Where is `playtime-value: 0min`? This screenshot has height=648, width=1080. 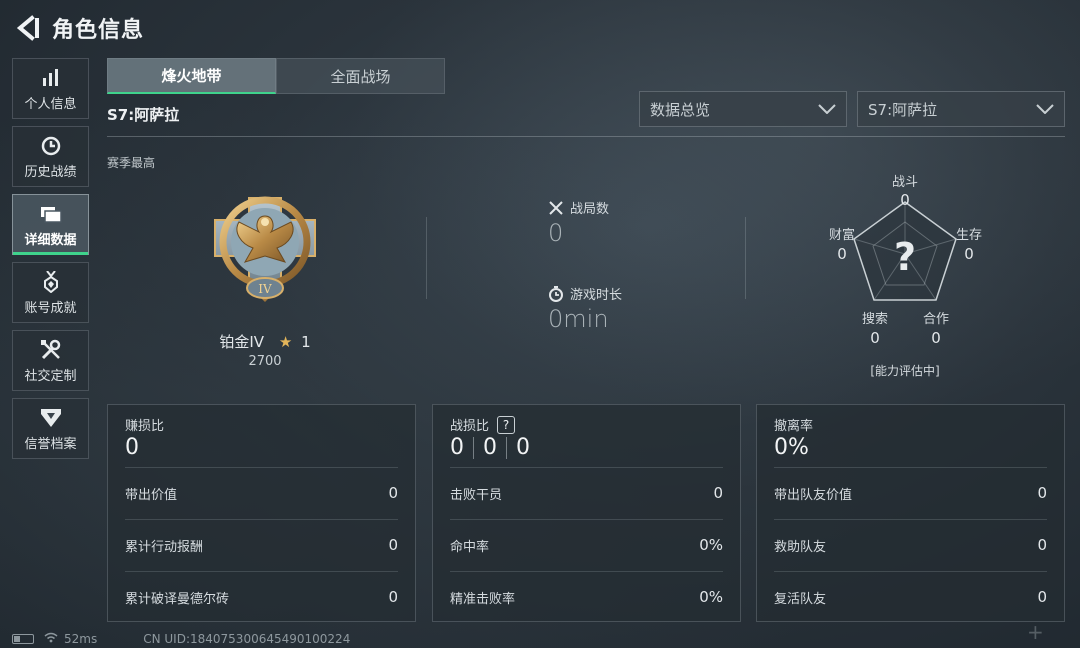 playtime-value: 0min is located at coordinates (578, 319).